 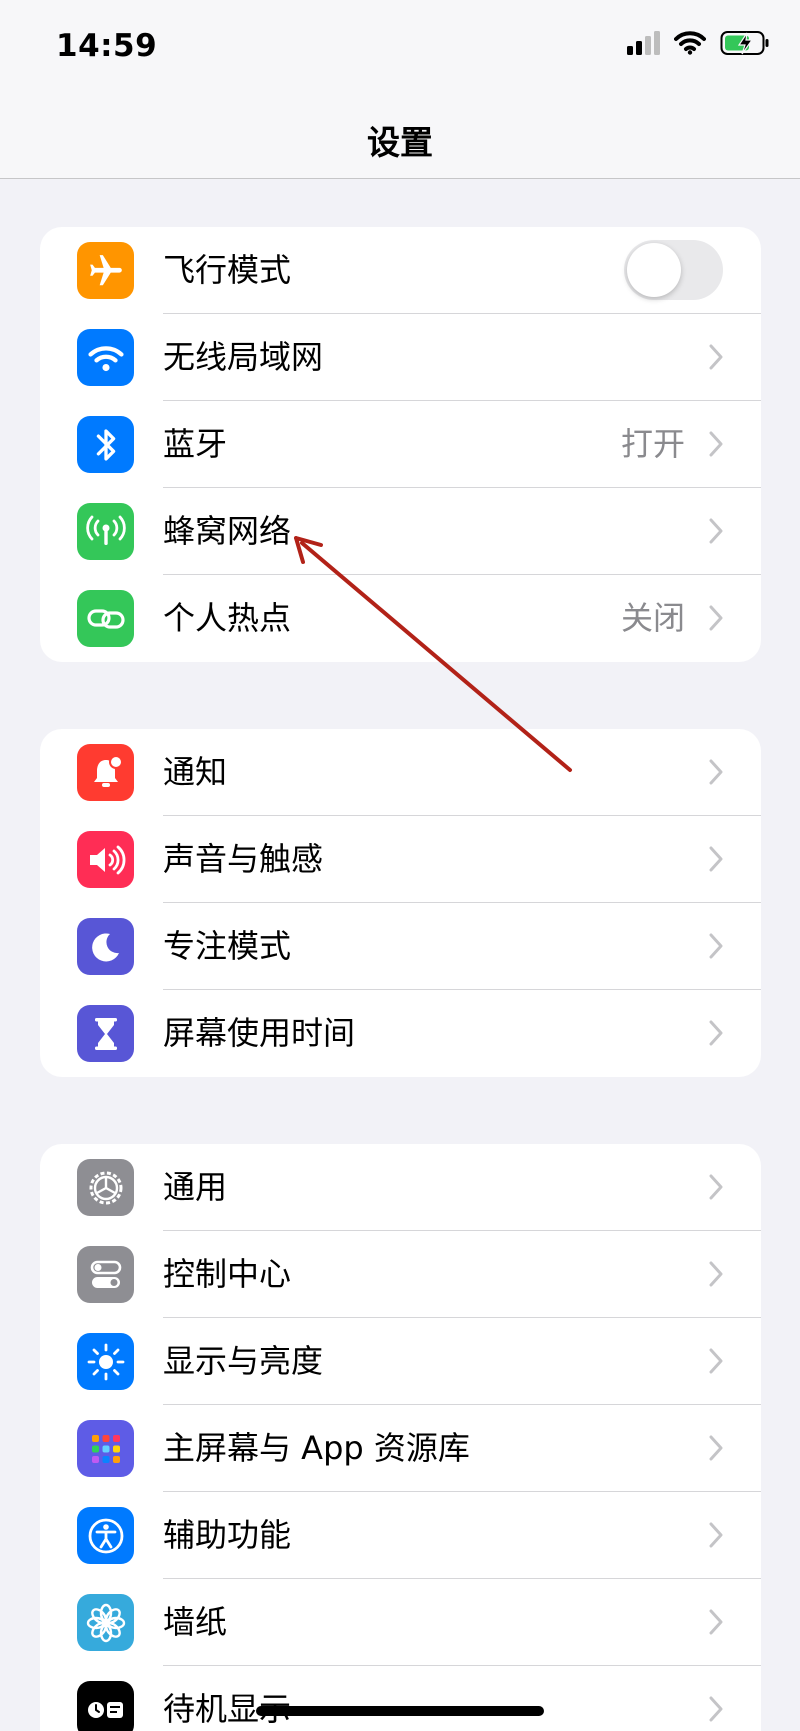 I want to click on settings-row-airplane-mode: 飞行模式, so click(x=400, y=270).